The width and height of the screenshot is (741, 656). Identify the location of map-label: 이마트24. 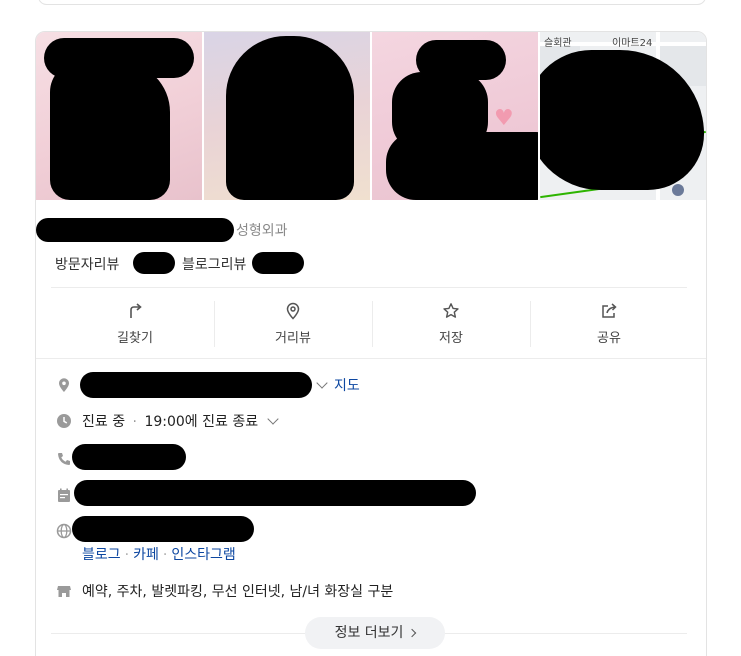
(632, 43).